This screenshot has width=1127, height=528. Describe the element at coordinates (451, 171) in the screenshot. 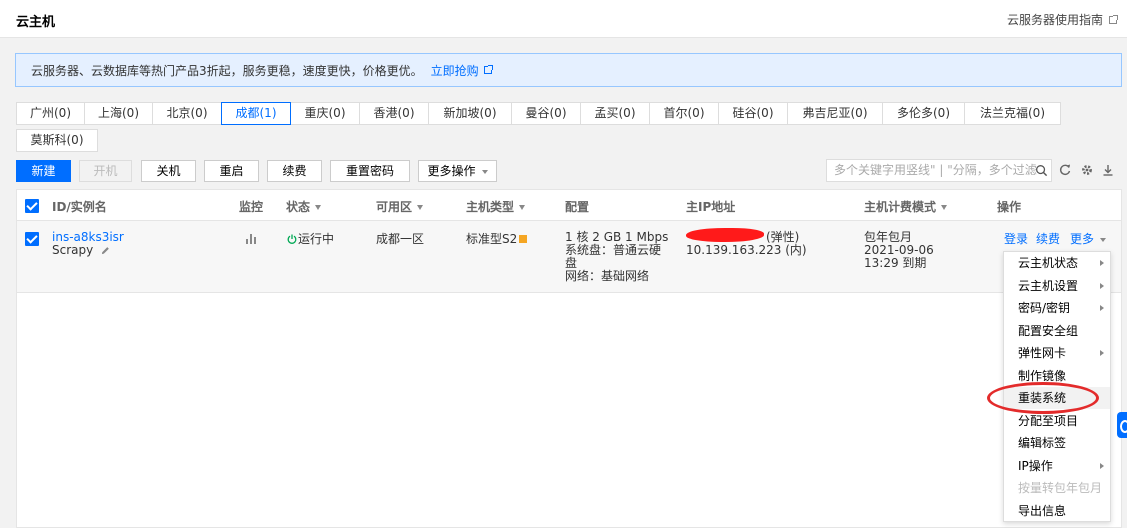

I see `more-actions-label: 更多操作` at that location.